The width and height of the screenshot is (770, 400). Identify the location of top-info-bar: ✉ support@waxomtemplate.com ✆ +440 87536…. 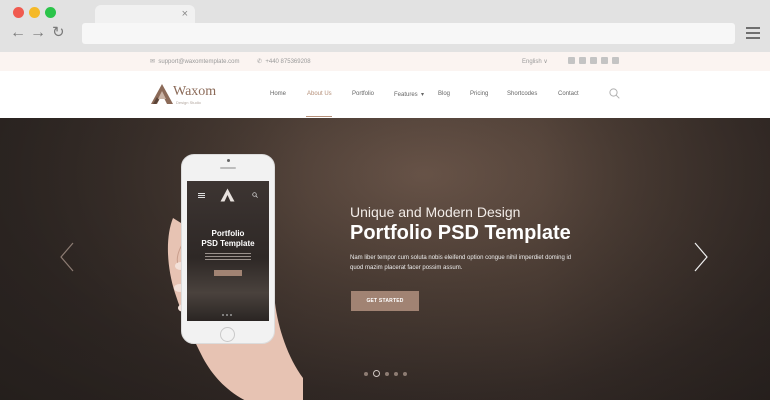
(385, 61).